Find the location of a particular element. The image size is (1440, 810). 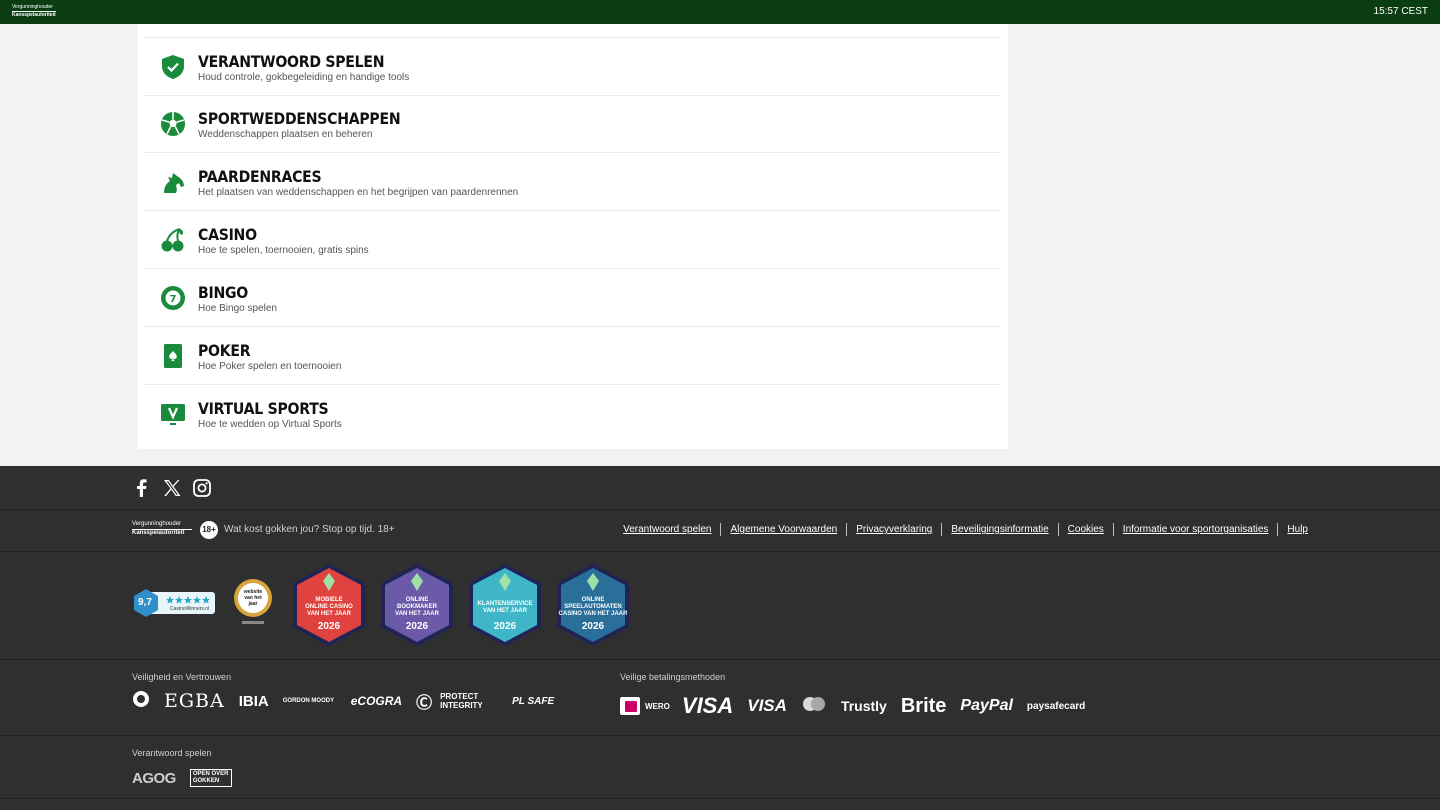

paypal-logo: PayPal is located at coordinates (986, 705).